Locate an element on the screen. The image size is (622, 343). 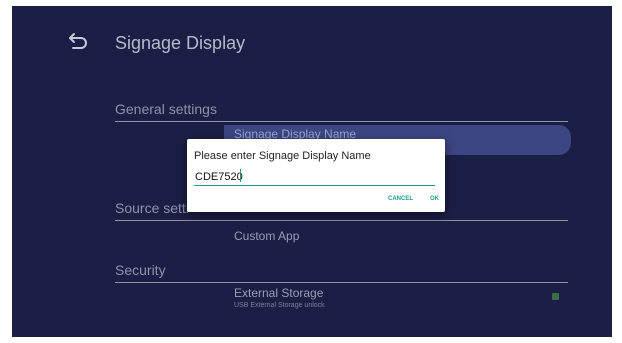
dialog-title: Please enter Signage Display Name is located at coordinates (282, 156).